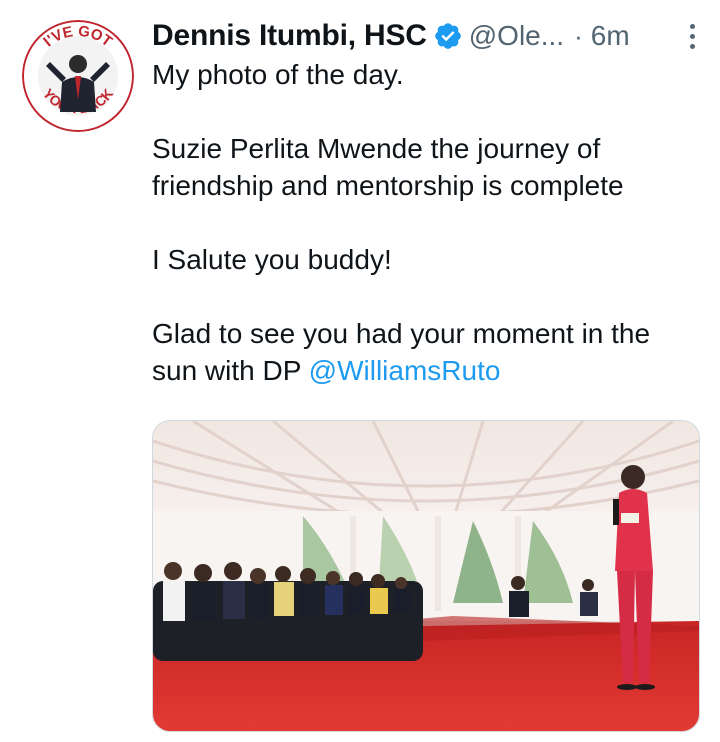 Image resolution: width=720 pixels, height=742 pixels. Describe the element at coordinates (692, 36) in the screenshot. I see `more-options-icon` at that location.